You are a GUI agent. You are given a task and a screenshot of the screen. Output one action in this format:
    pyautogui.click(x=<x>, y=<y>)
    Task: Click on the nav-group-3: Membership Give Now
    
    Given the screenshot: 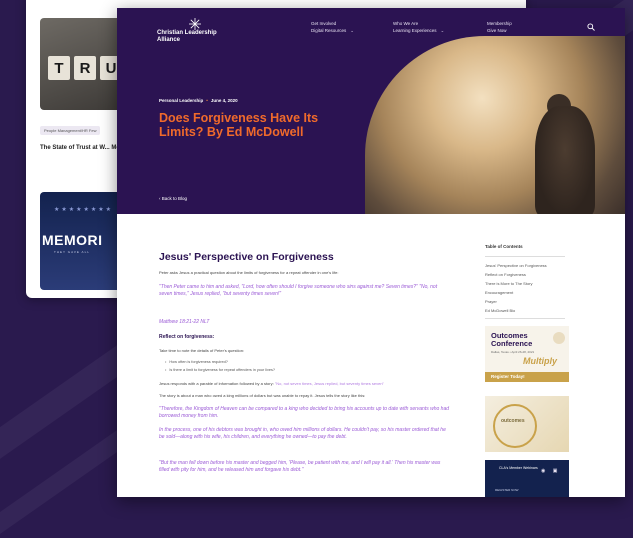 What is the action you would take?
    pyautogui.click(x=499, y=27)
    